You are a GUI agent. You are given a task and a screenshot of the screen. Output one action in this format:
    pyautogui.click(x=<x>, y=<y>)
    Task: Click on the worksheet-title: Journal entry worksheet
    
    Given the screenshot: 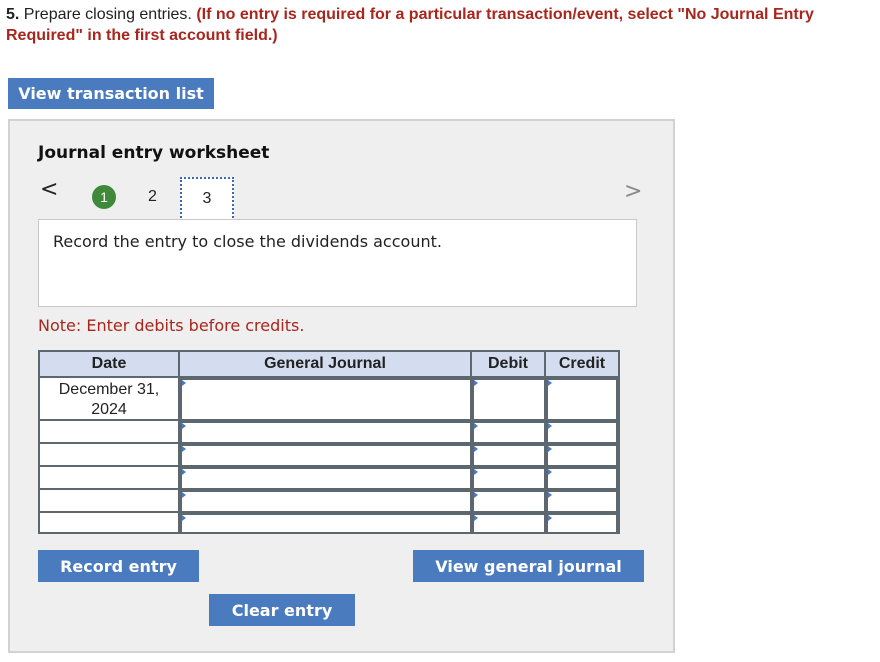 What is the action you would take?
    pyautogui.click(x=154, y=153)
    